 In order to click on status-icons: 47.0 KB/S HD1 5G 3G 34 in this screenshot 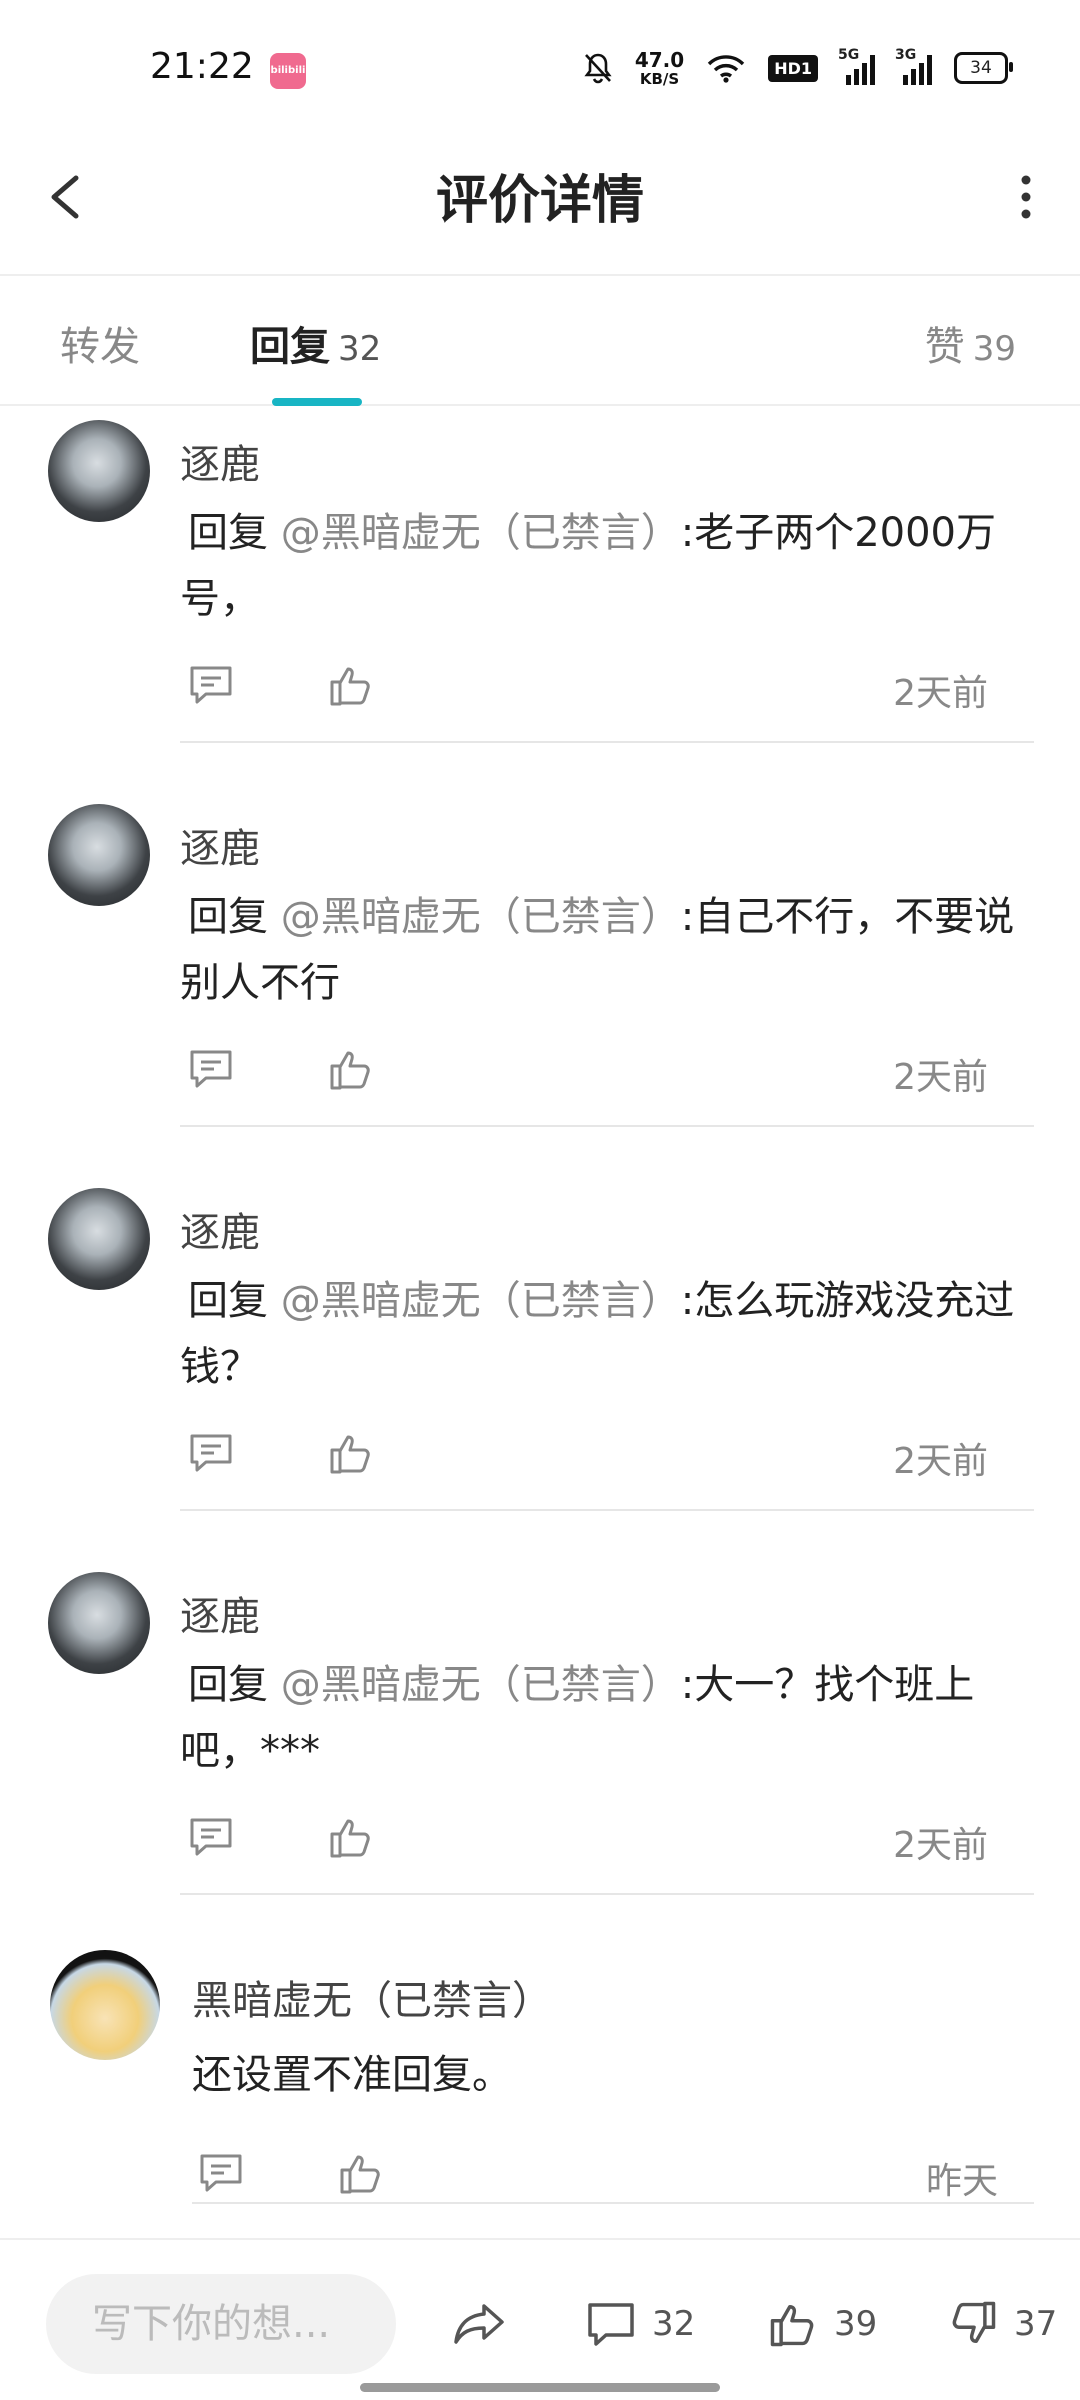, I will do `click(798, 67)`.